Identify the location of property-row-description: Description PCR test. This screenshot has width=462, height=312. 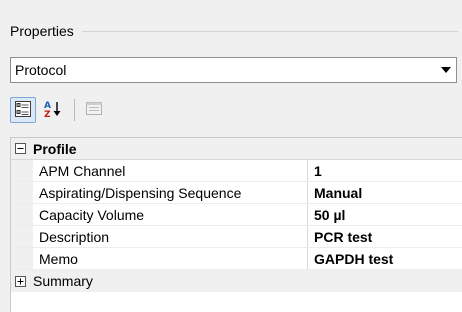
(236, 237).